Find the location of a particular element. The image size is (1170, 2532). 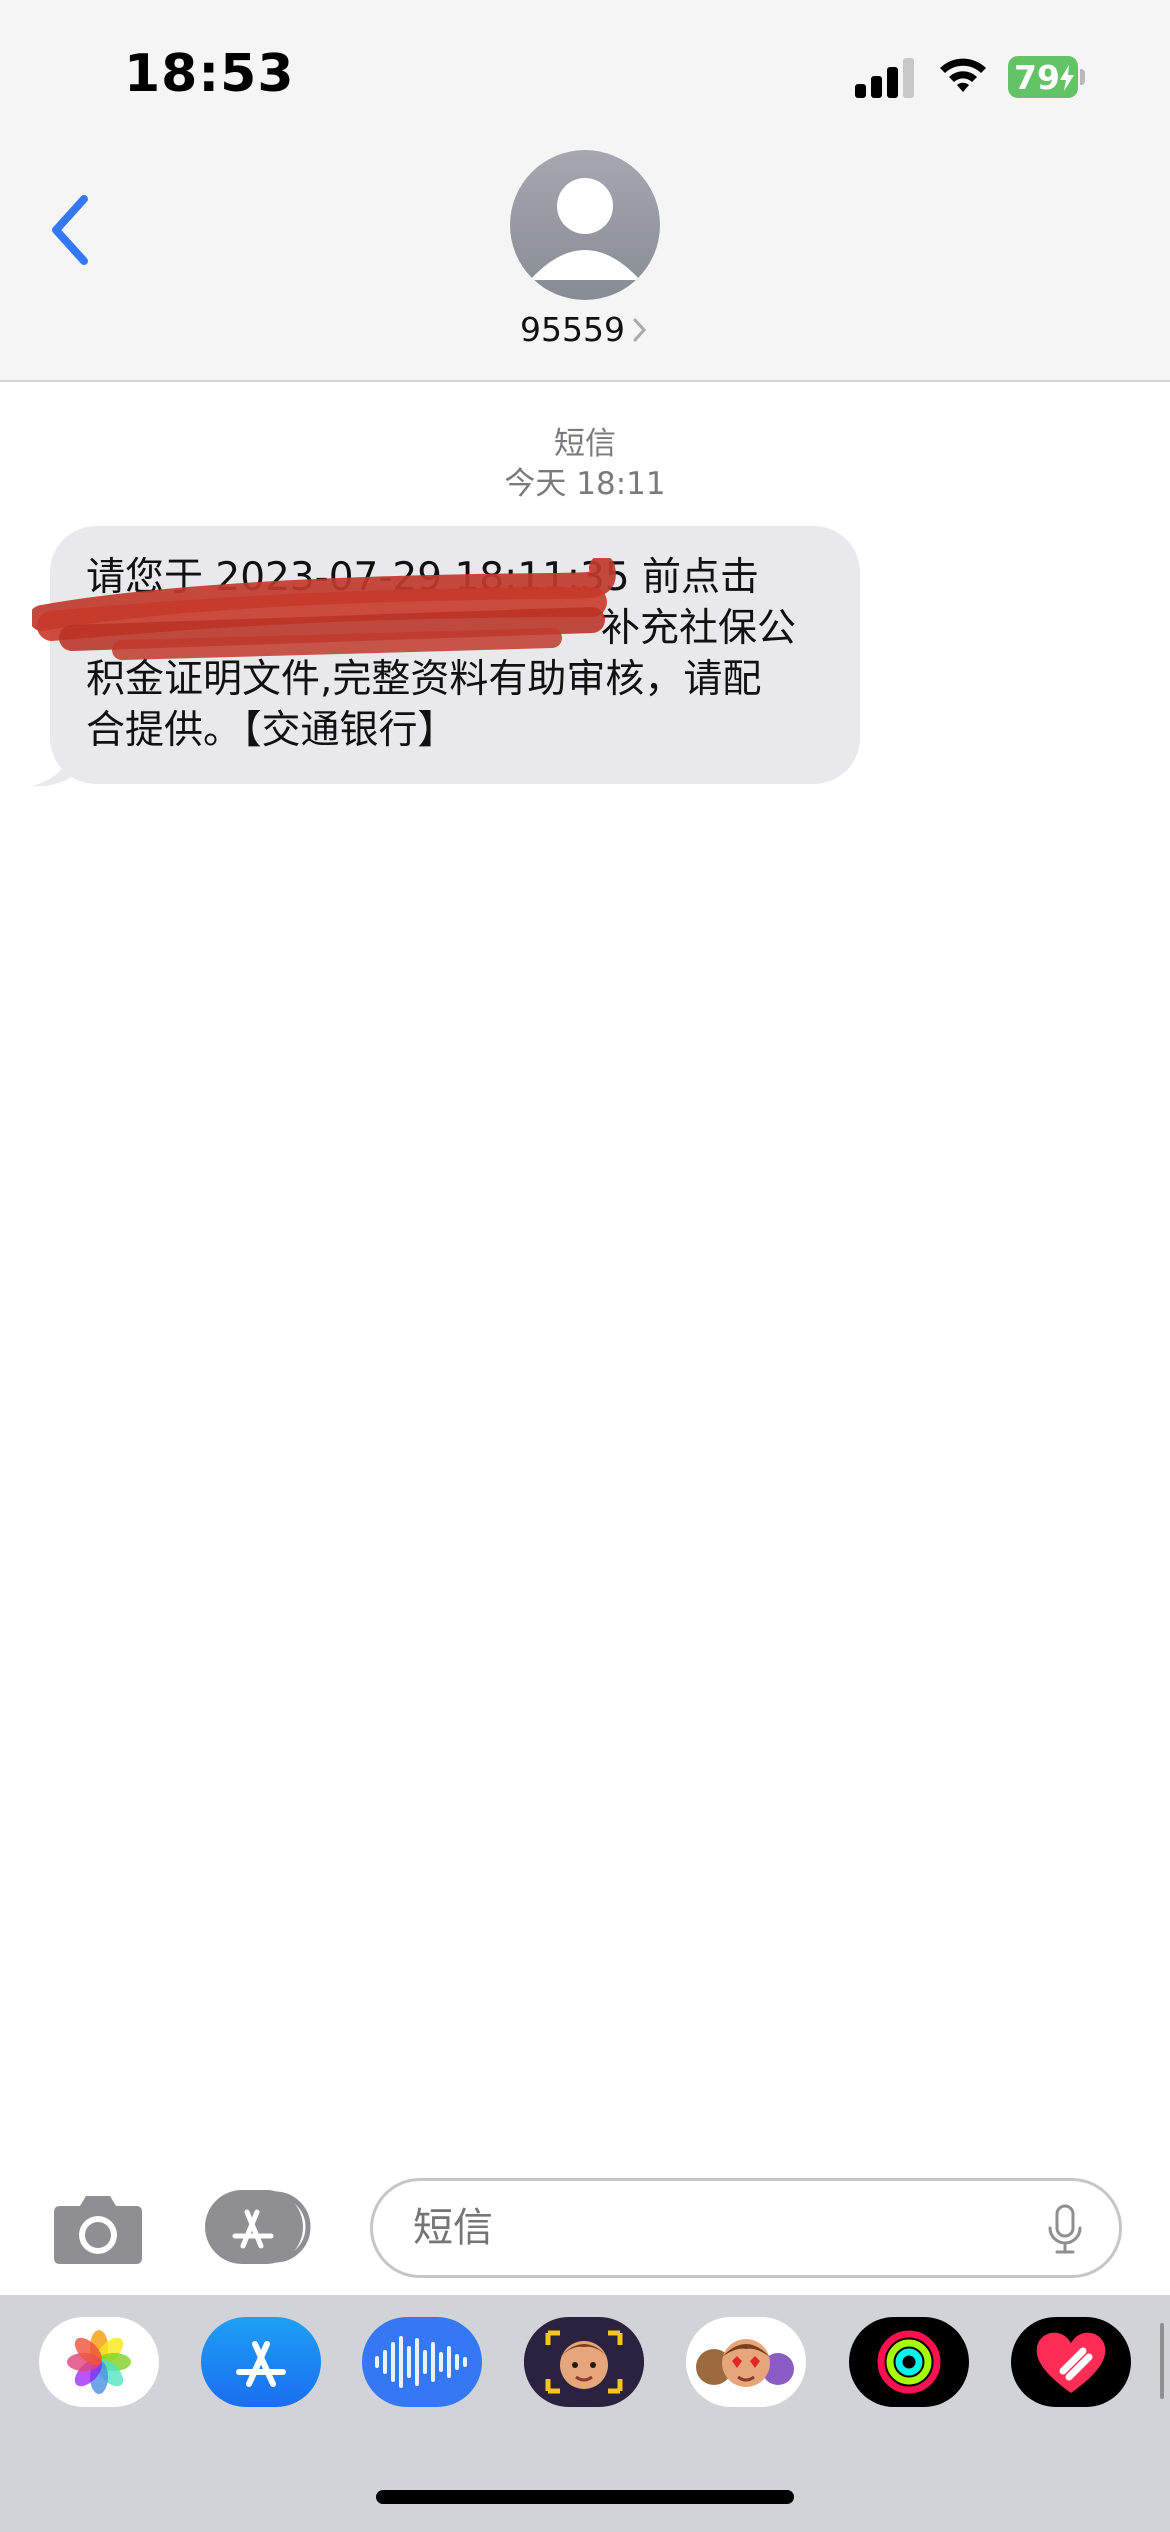

back-button is located at coordinates (70, 230).